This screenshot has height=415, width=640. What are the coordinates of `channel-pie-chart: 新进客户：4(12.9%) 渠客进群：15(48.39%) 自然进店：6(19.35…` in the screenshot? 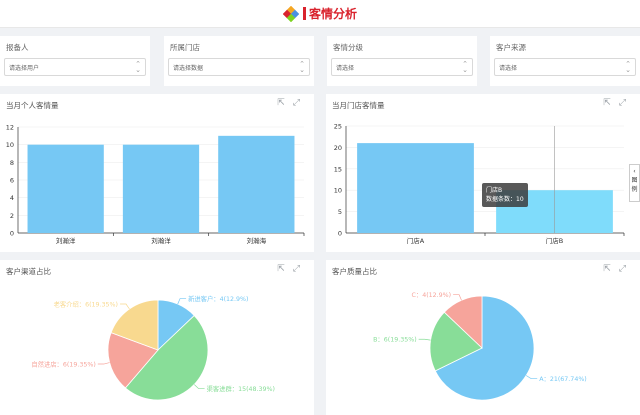 It's located at (153, 347).